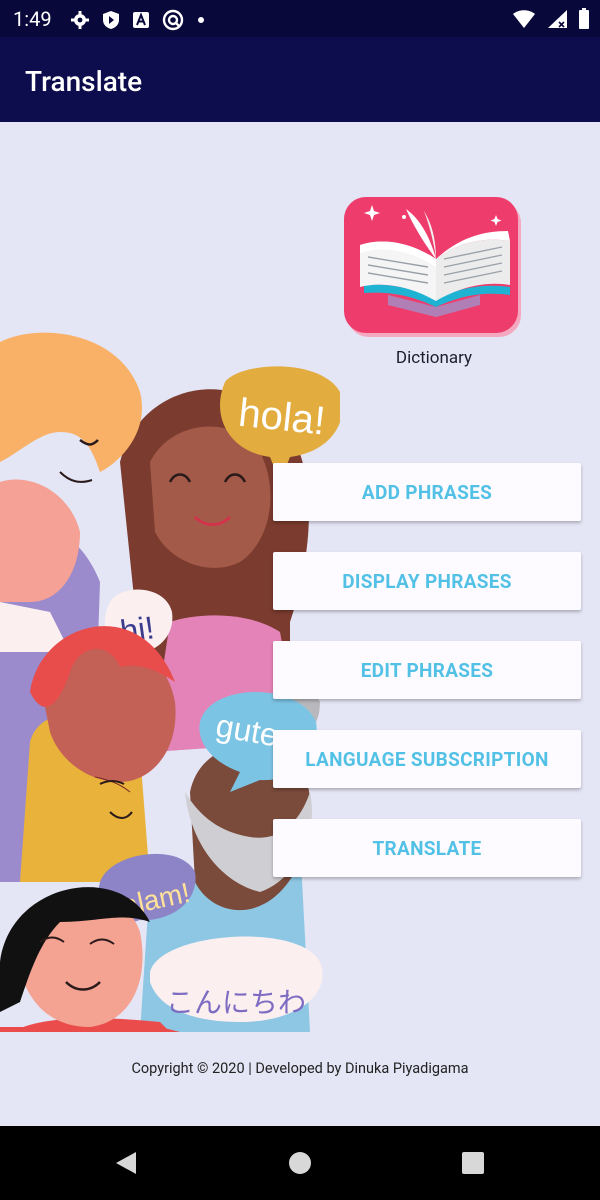 This screenshot has height=1200, width=600. I want to click on translate-button: TRANSLATE, so click(427, 848).